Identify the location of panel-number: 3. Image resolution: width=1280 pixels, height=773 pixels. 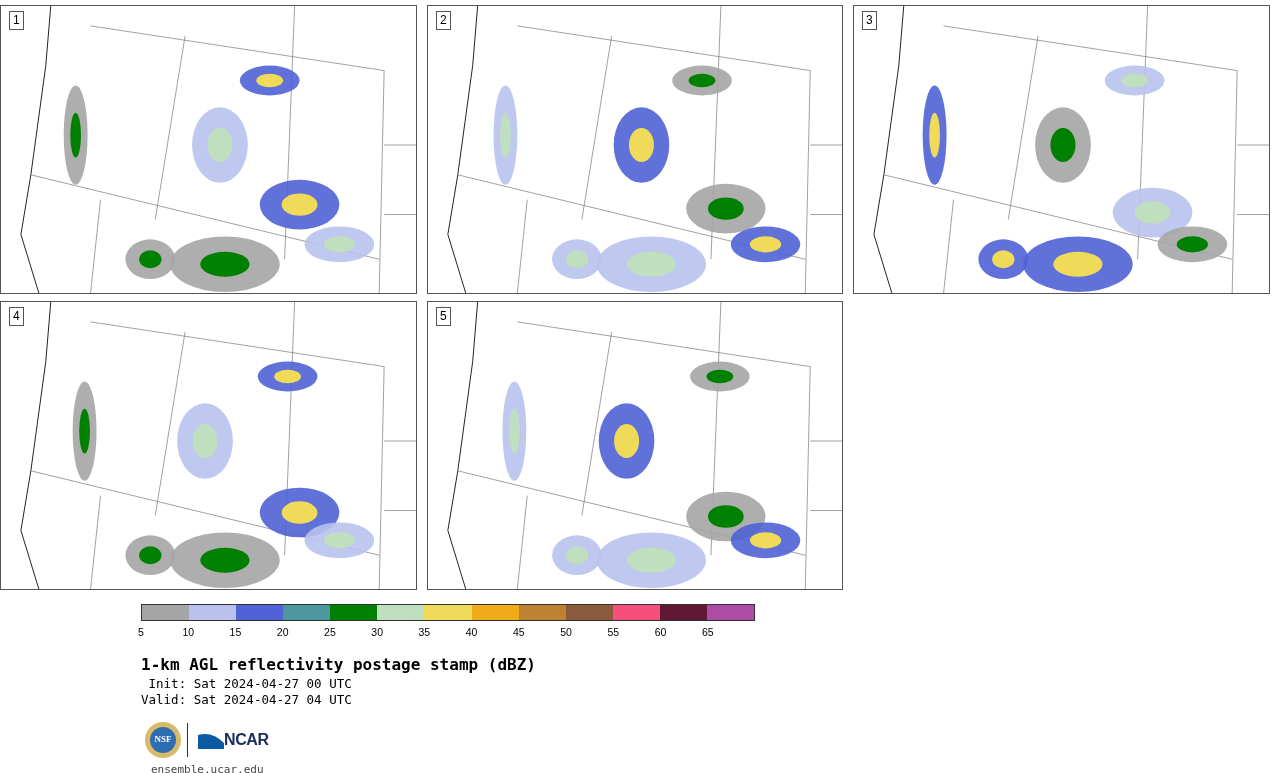
(869, 20).